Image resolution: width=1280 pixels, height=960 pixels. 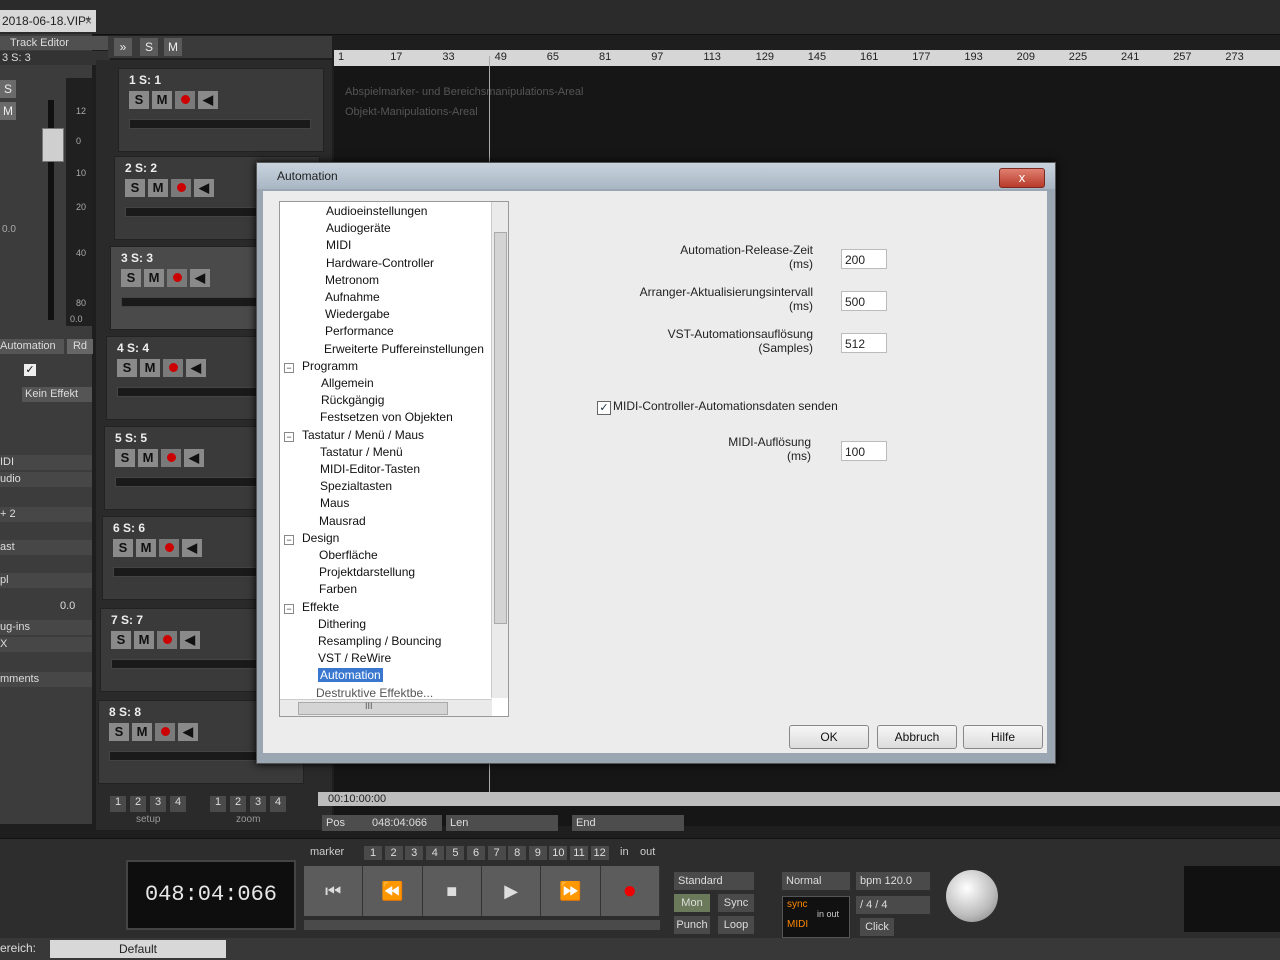 What do you see at coordinates (338, 589) in the screenshot?
I see `tree-item: Farben` at bounding box center [338, 589].